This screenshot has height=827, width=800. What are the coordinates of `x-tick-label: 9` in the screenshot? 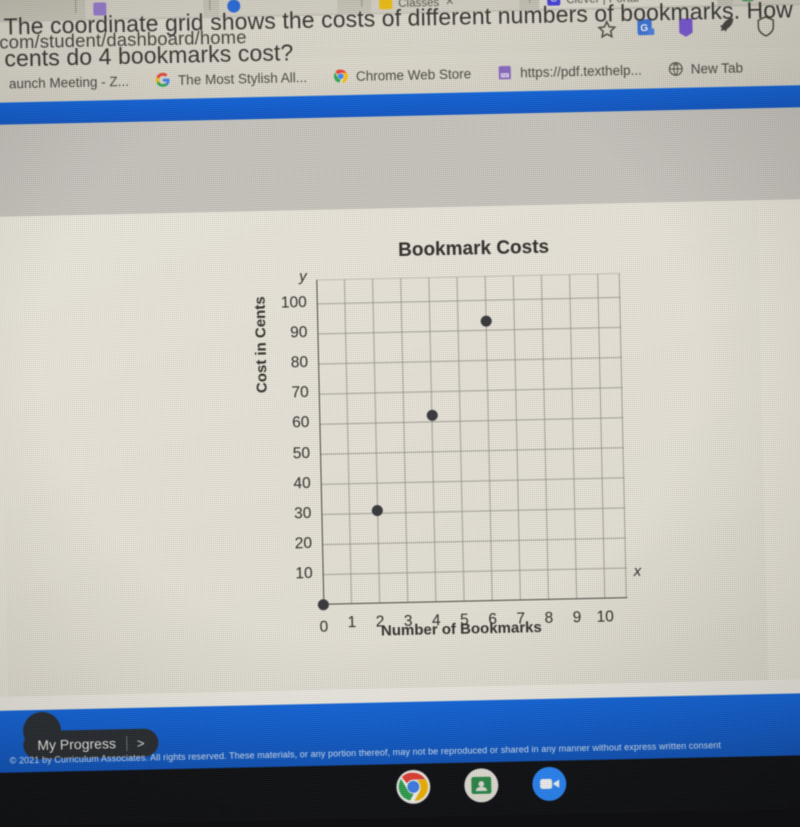 It's located at (577, 618).